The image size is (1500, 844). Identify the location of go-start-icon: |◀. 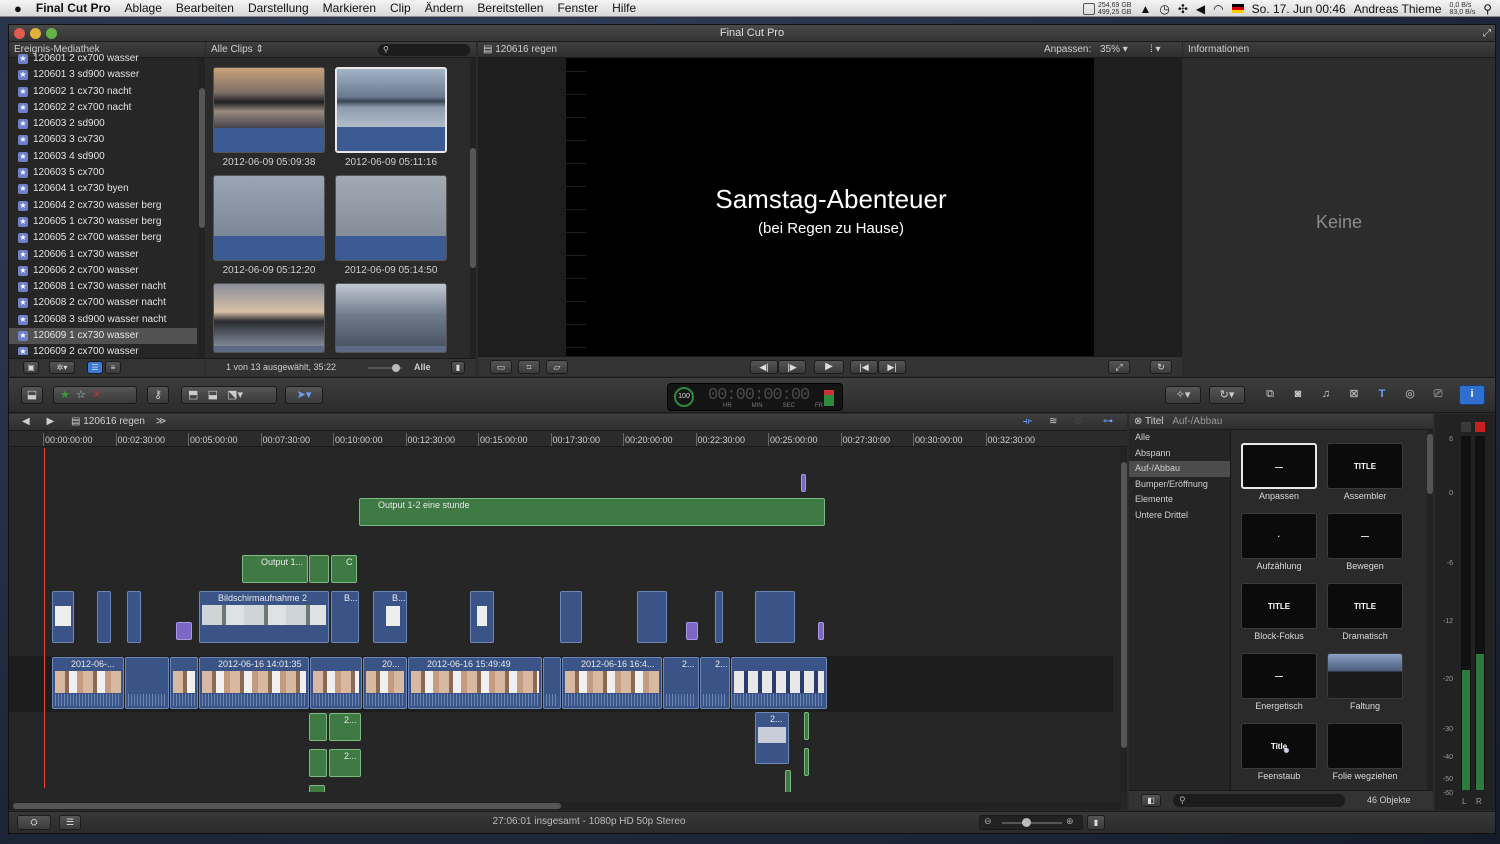
(864, 367).